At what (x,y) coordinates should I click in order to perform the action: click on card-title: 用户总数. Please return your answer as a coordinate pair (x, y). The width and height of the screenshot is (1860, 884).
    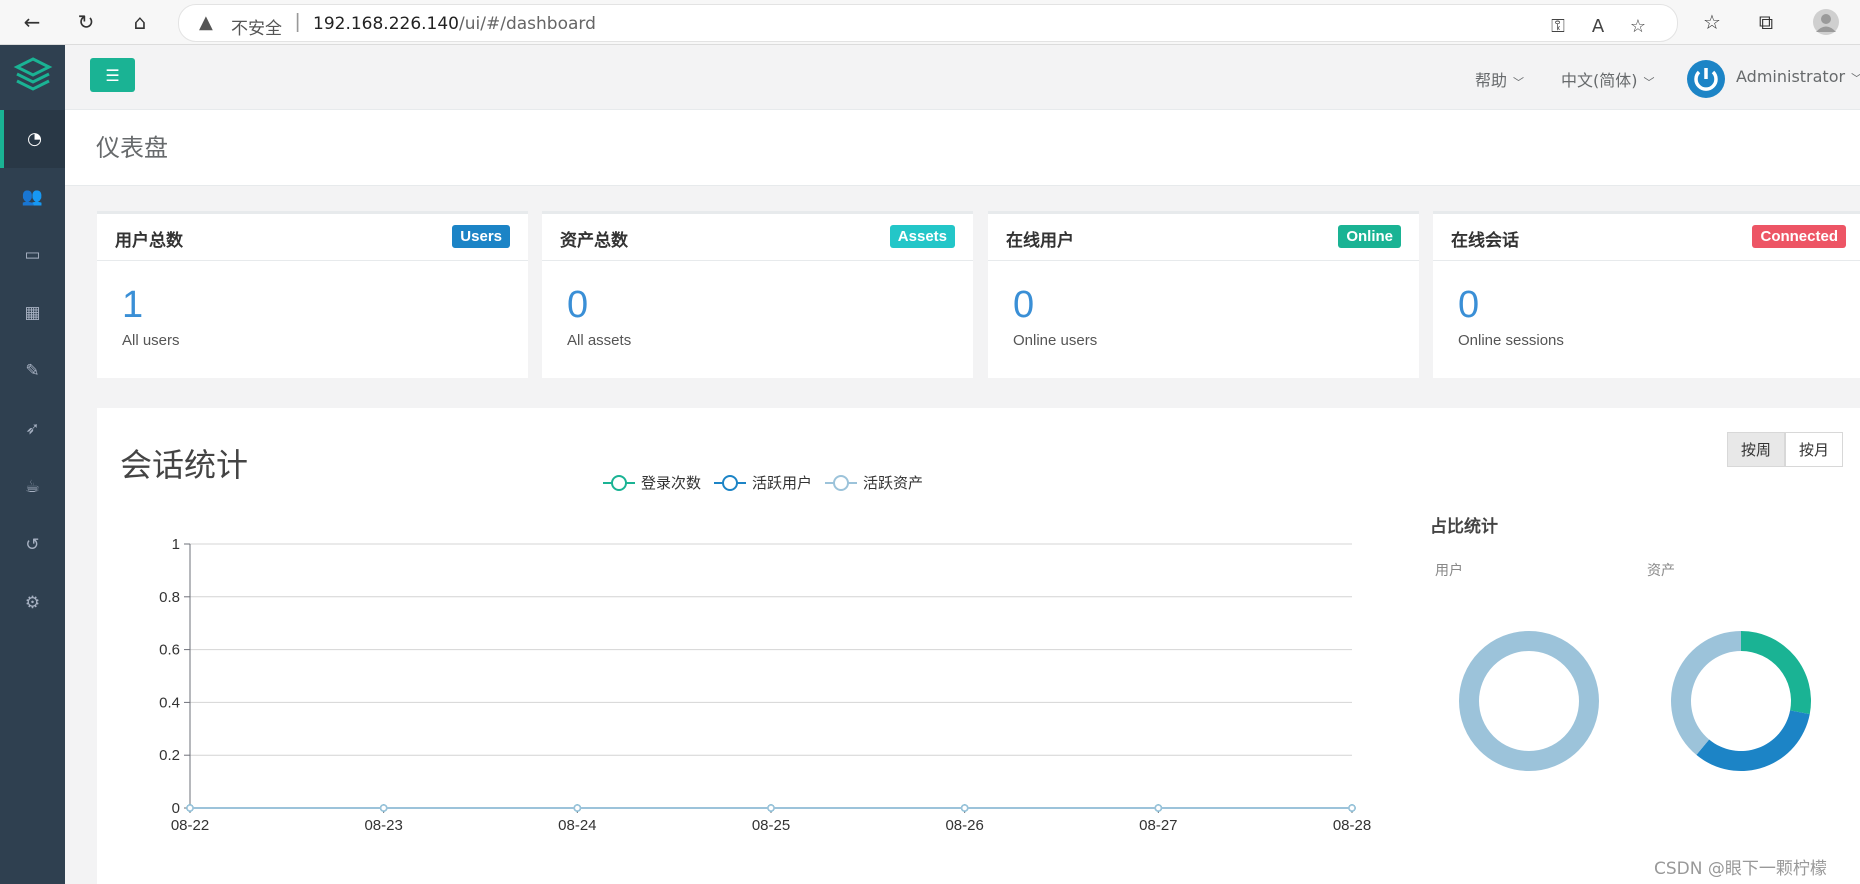
    Looking at the image, I should click on (149, 241).